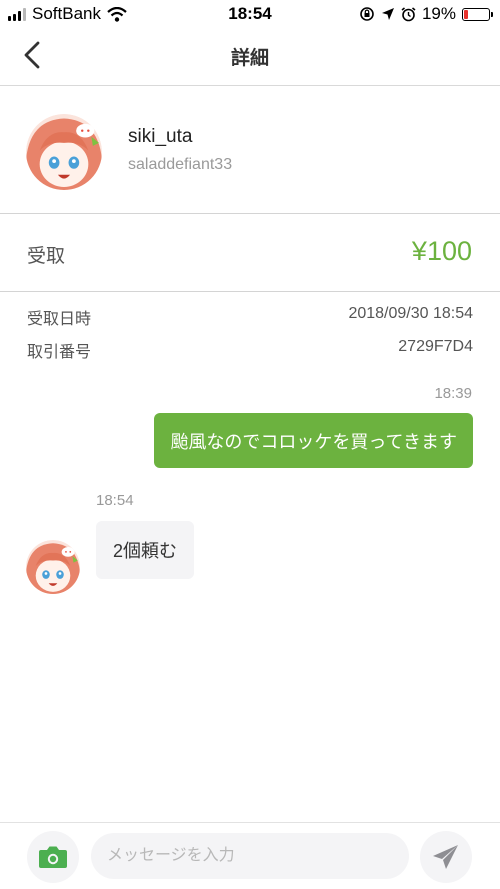 This screenshot has width=500, height=889. I want to click on detail-value: 2018/09/30 18:54, so click(410, 313).